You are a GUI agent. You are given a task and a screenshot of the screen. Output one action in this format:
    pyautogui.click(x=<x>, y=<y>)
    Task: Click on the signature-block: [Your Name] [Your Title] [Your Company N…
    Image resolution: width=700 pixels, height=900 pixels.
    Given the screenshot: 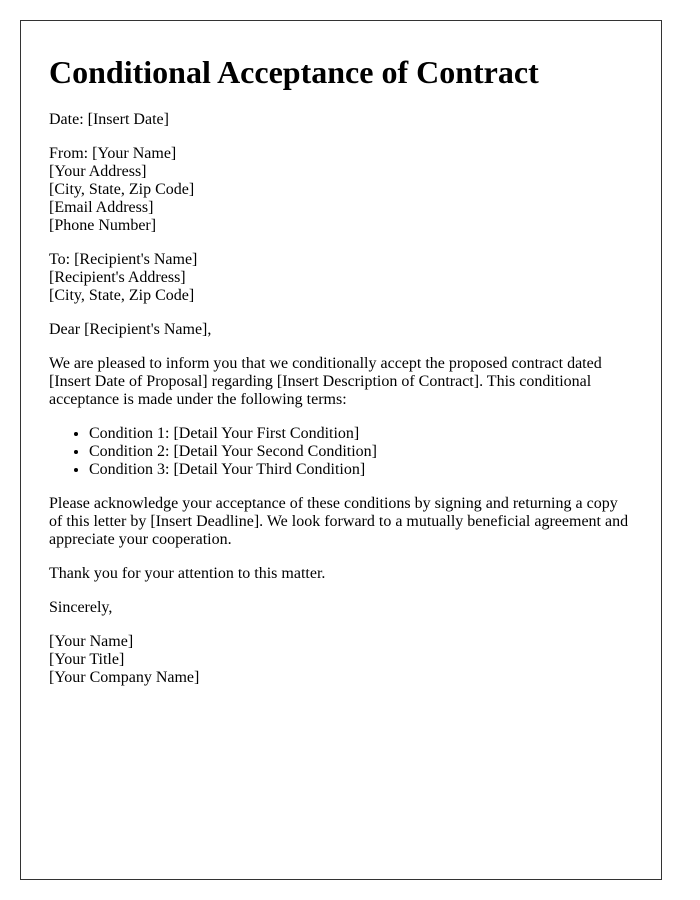 What is the action you would take?
    pyautogui.click(x=341, y=660)
    